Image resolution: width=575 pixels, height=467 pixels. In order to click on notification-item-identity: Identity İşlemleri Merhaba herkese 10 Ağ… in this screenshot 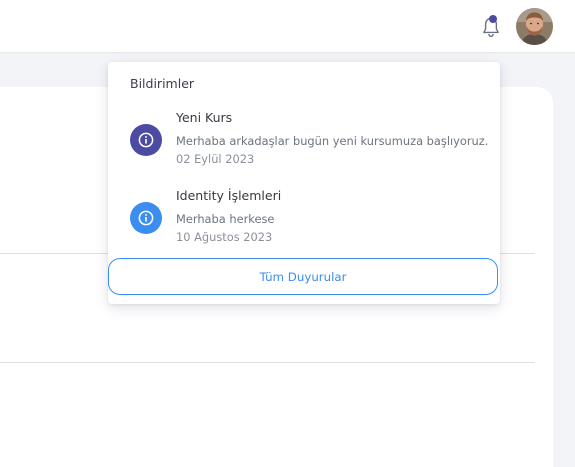, I will do `click(304, 223)`.